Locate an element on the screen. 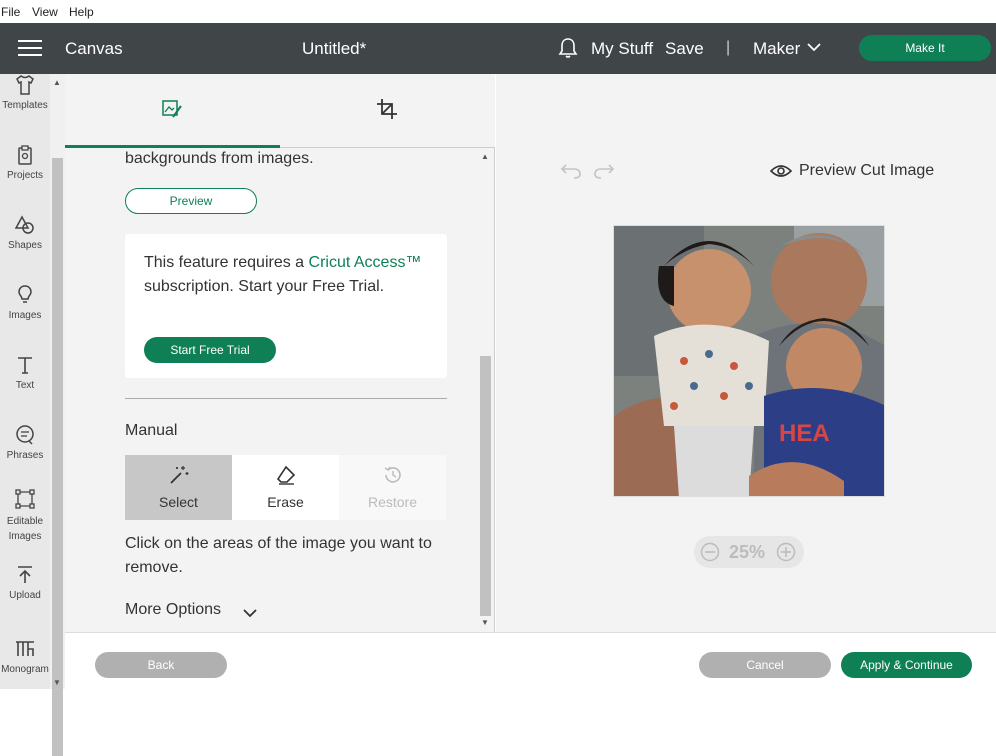  sidebar-item-projects: Projects is located at coordinates (25, 162).